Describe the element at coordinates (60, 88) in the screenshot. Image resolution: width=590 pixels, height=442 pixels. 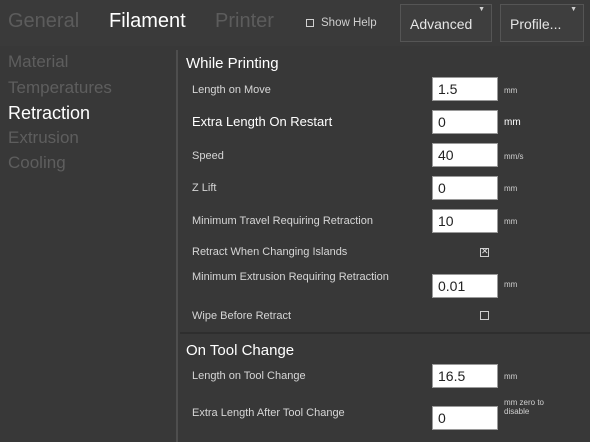
I see `sidebar-item-temperatures: Temperatures` at that location.